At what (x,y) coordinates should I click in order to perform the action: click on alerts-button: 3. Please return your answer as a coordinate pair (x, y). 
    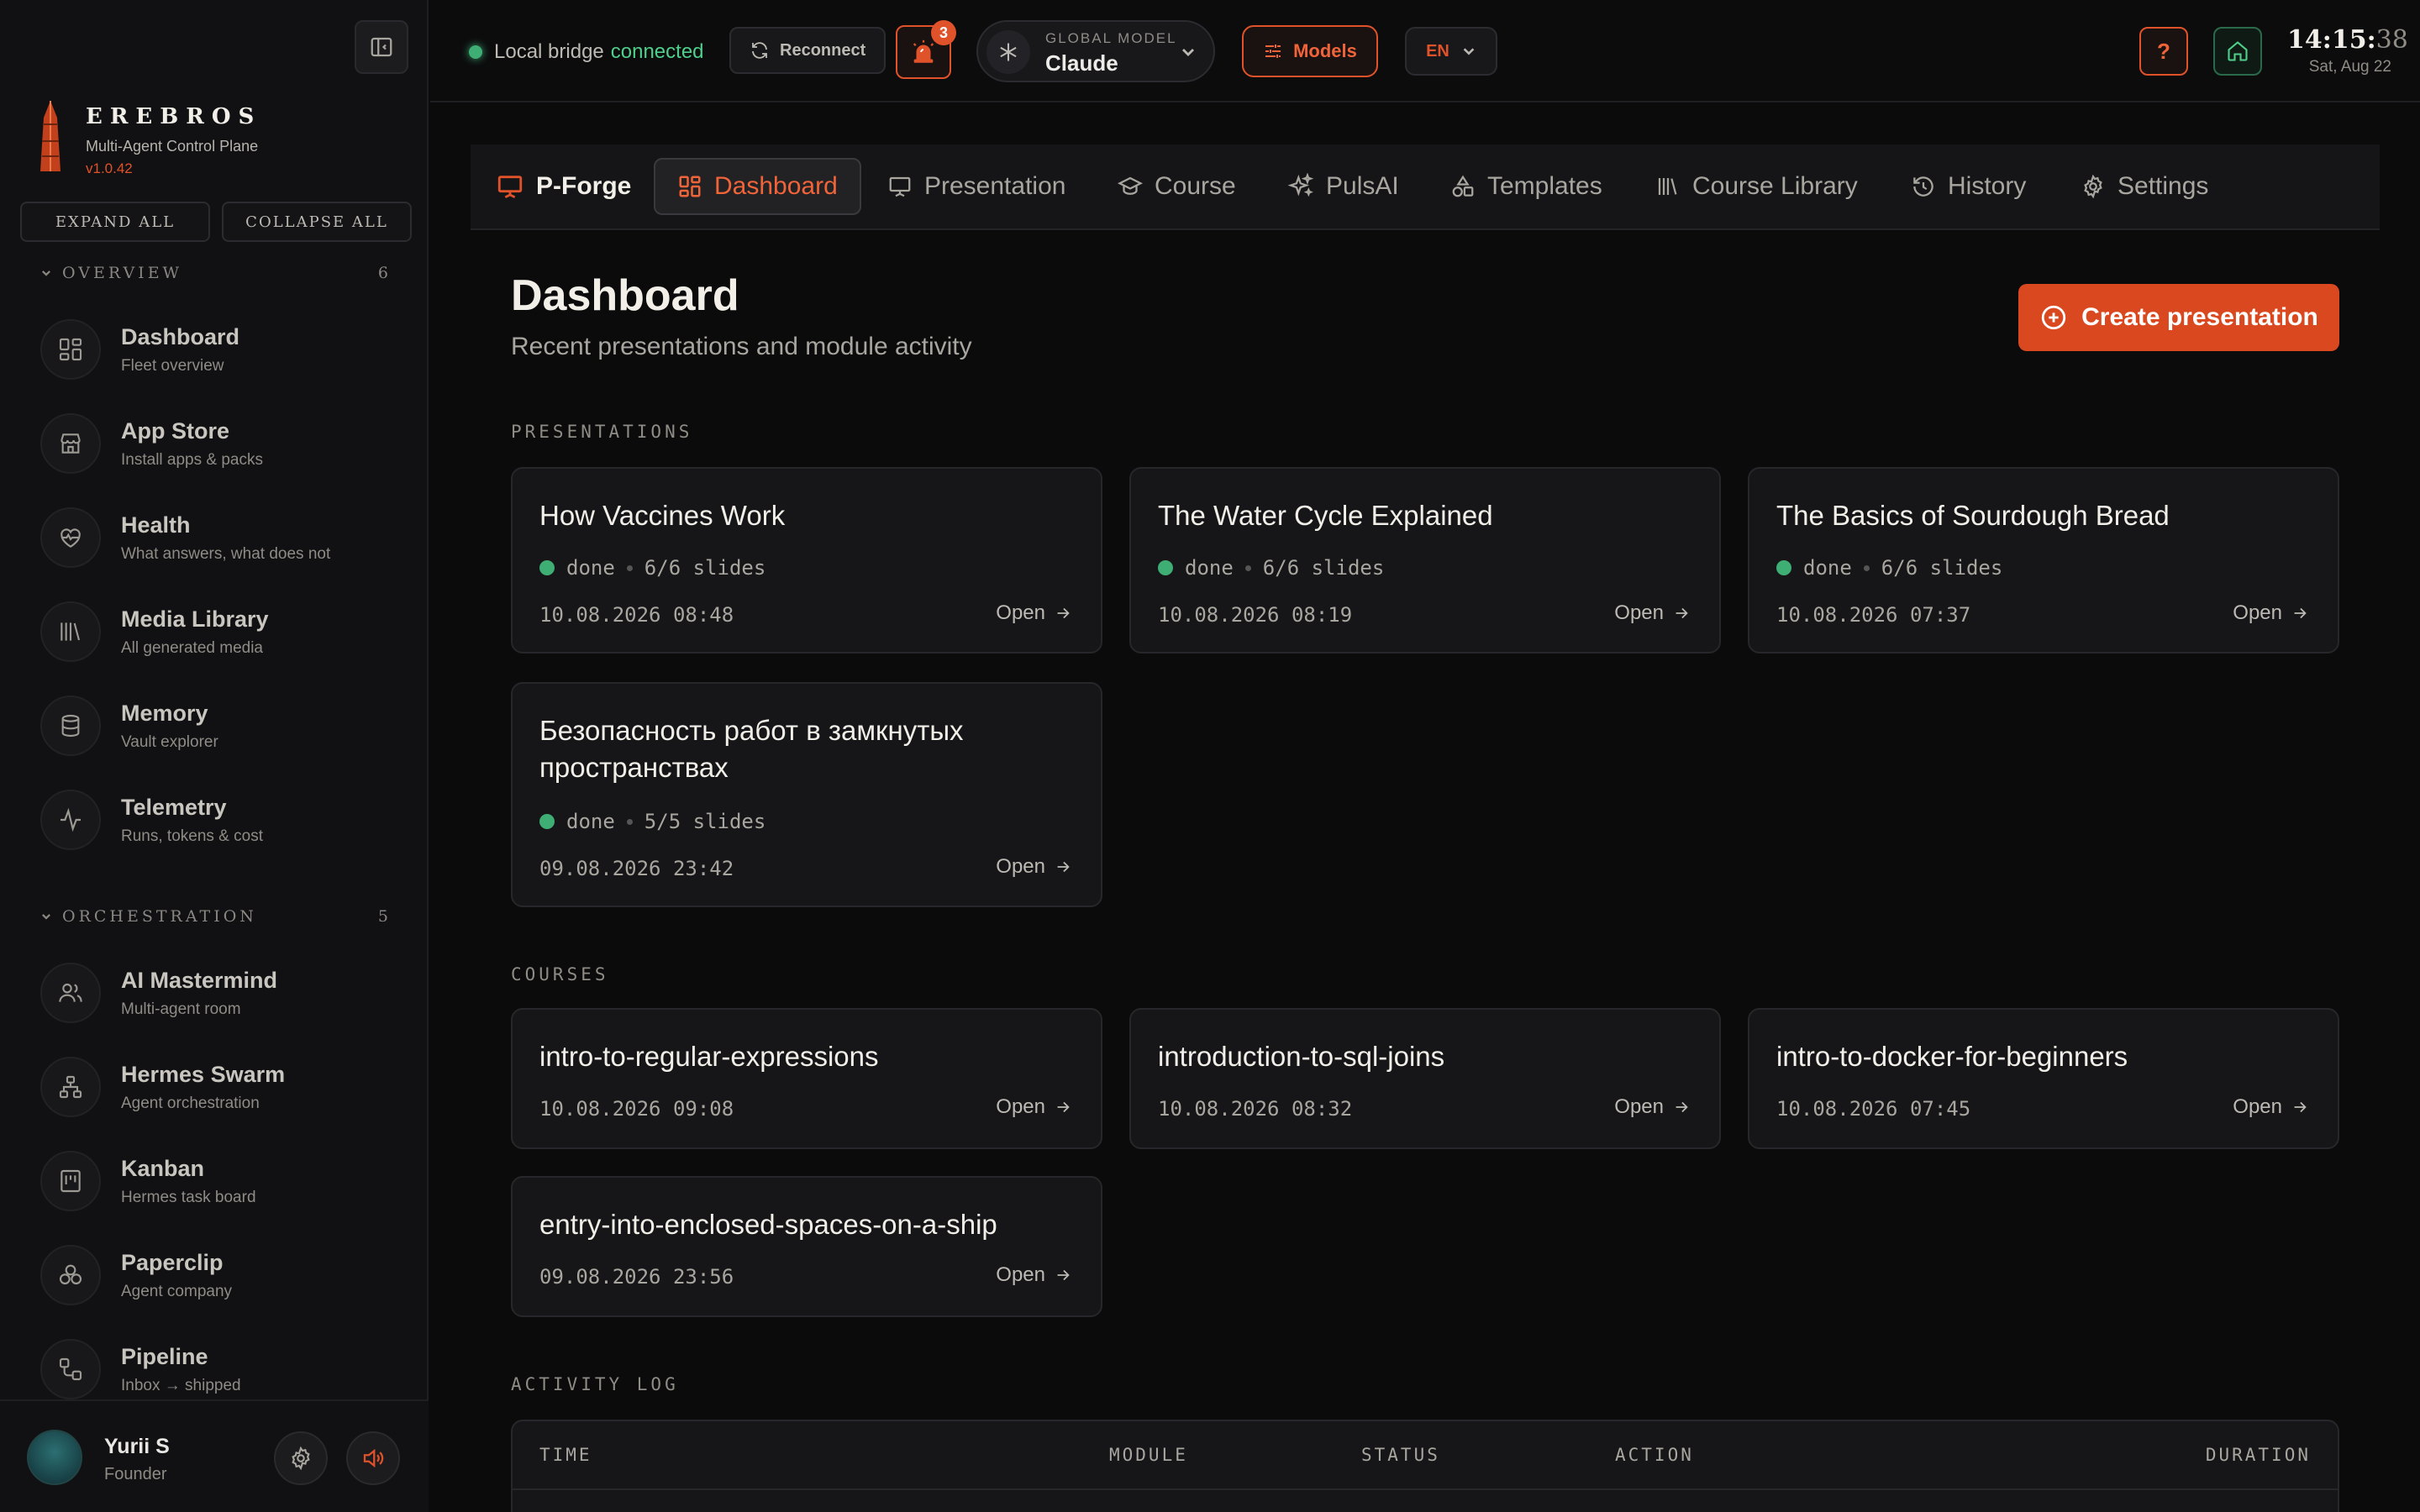
    Looking at the image, I should click on (926, 49).